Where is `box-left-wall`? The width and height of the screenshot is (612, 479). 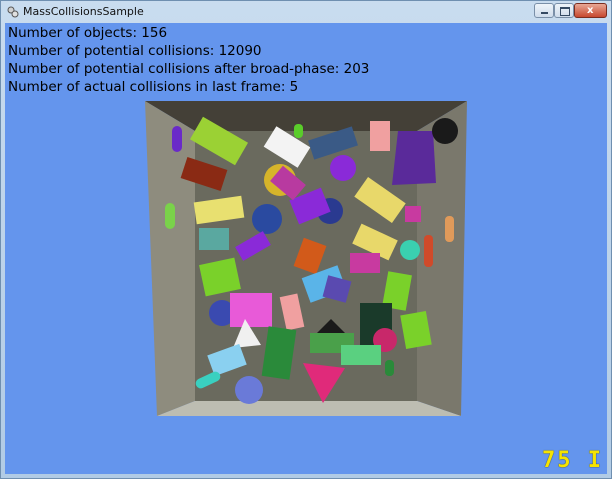 box-left-wall is located at coordinates (170, 258).